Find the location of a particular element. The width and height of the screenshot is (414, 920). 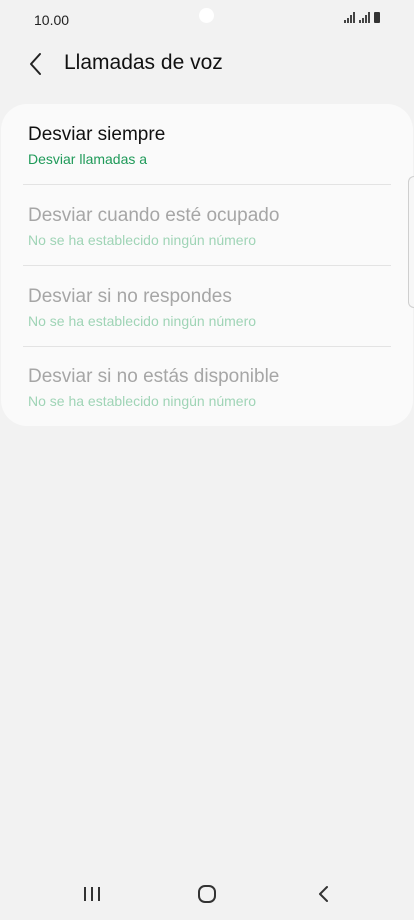

list-item-forward-always: Desviar siempre Desviar llamadas a is located at coordinates (209, 145).